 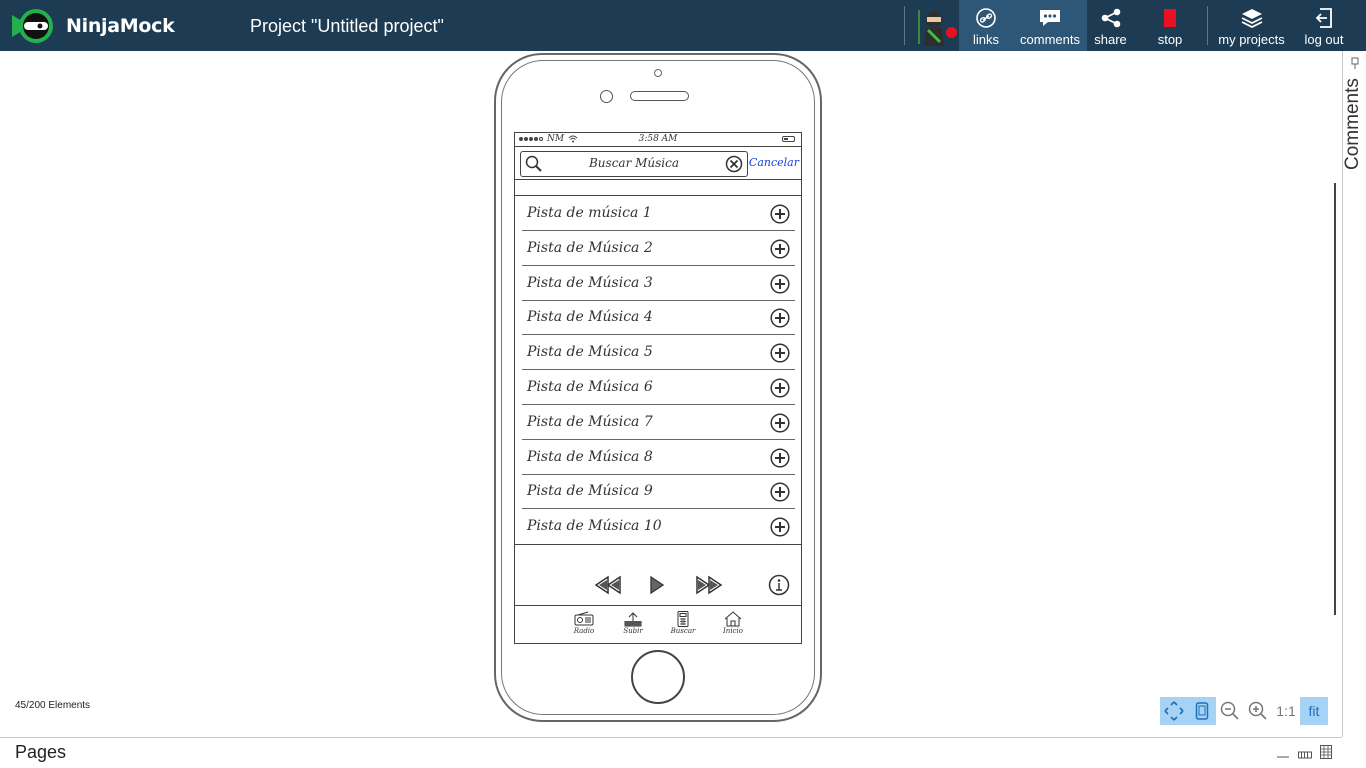 What do you see at coordinates (590, 247) in the screenshot?
I see `track-title: Pista de Música 2` at bounding box center [590, 247].